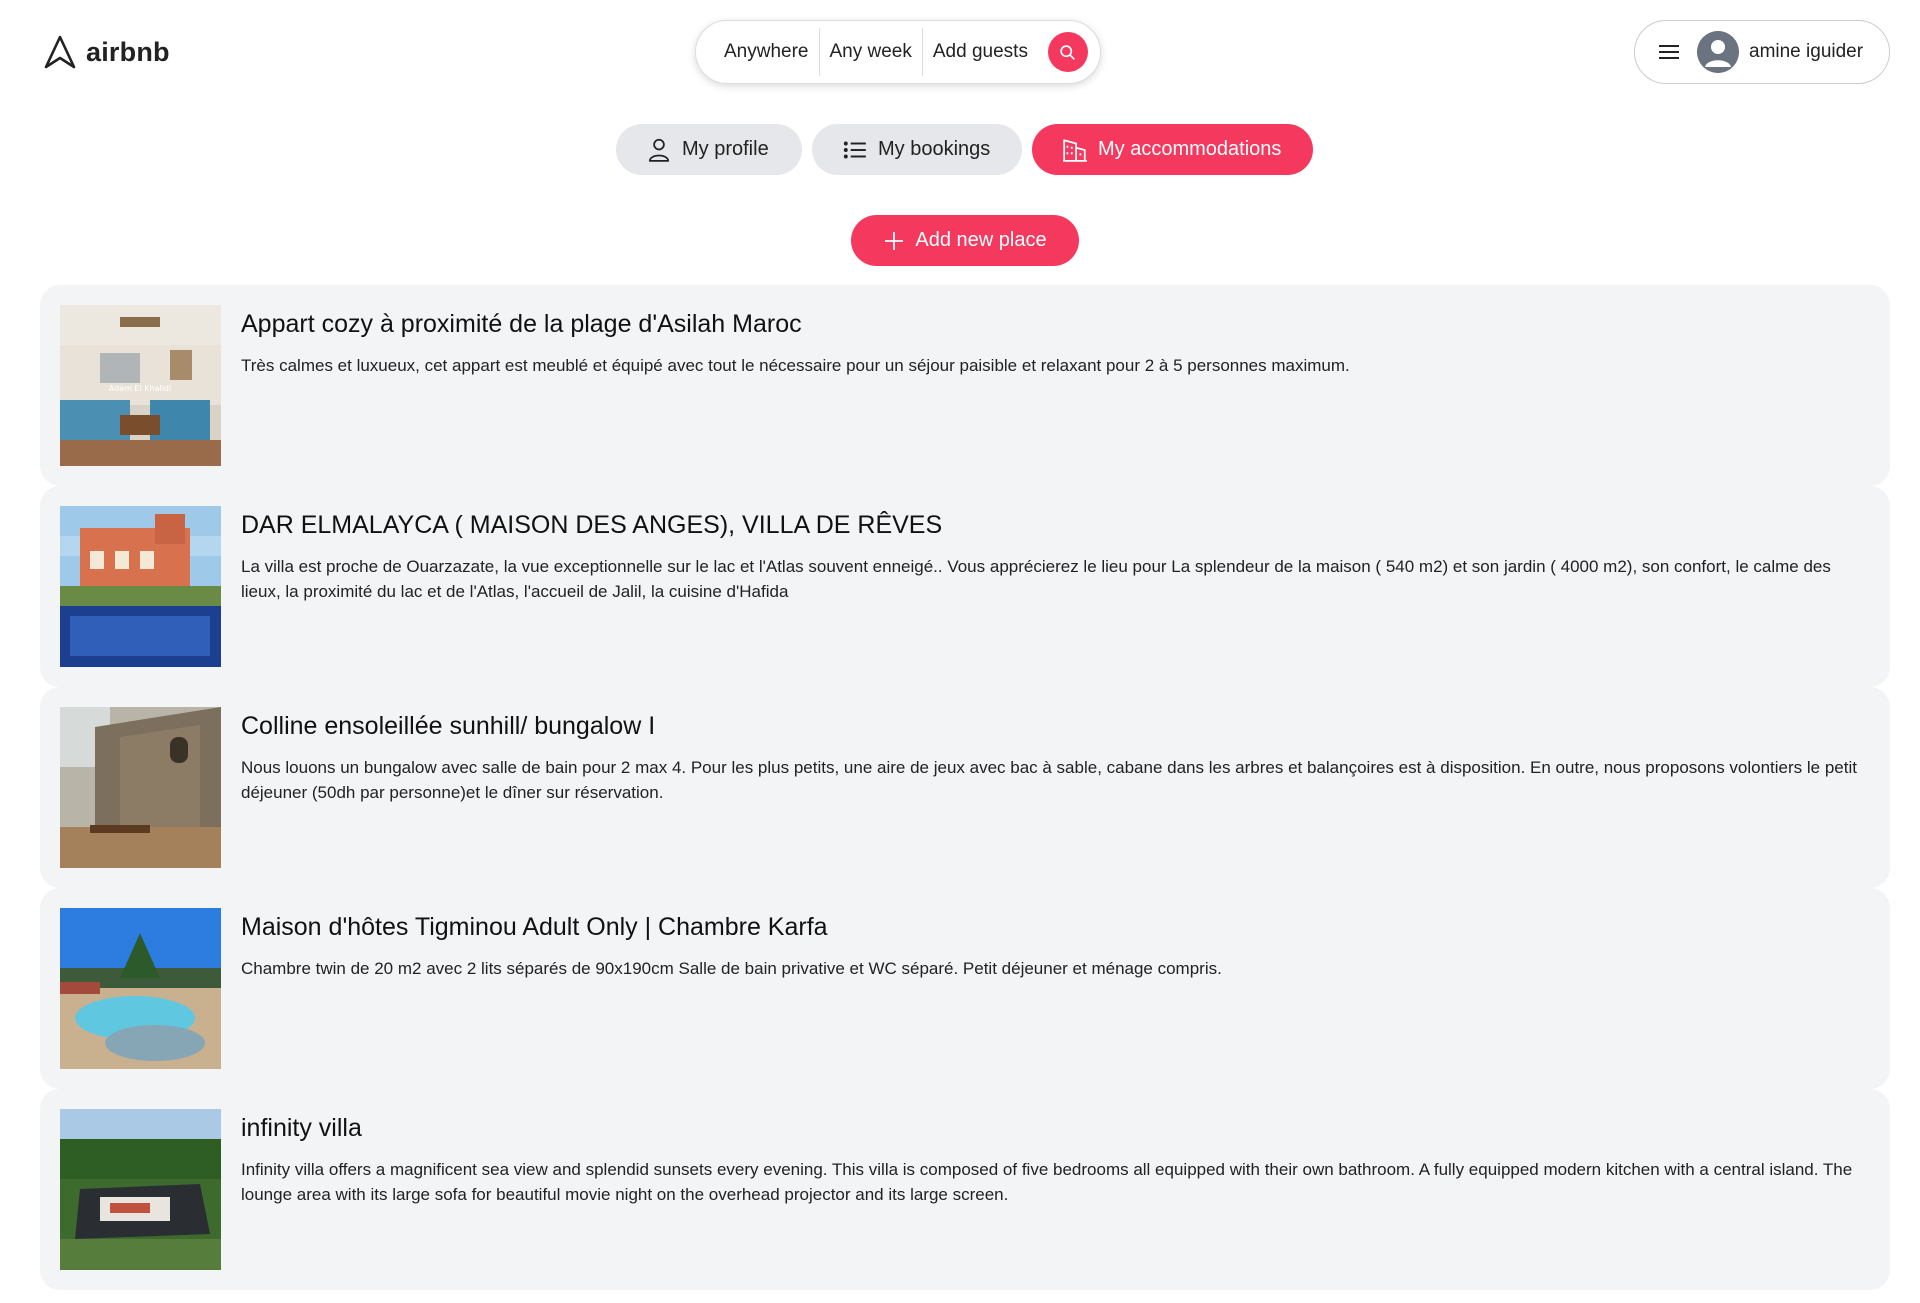  What do you see at coordinates (1190, 149) in the screenshot?
I see `tab-label: My accommodations` at bounding box center [1190, 149].